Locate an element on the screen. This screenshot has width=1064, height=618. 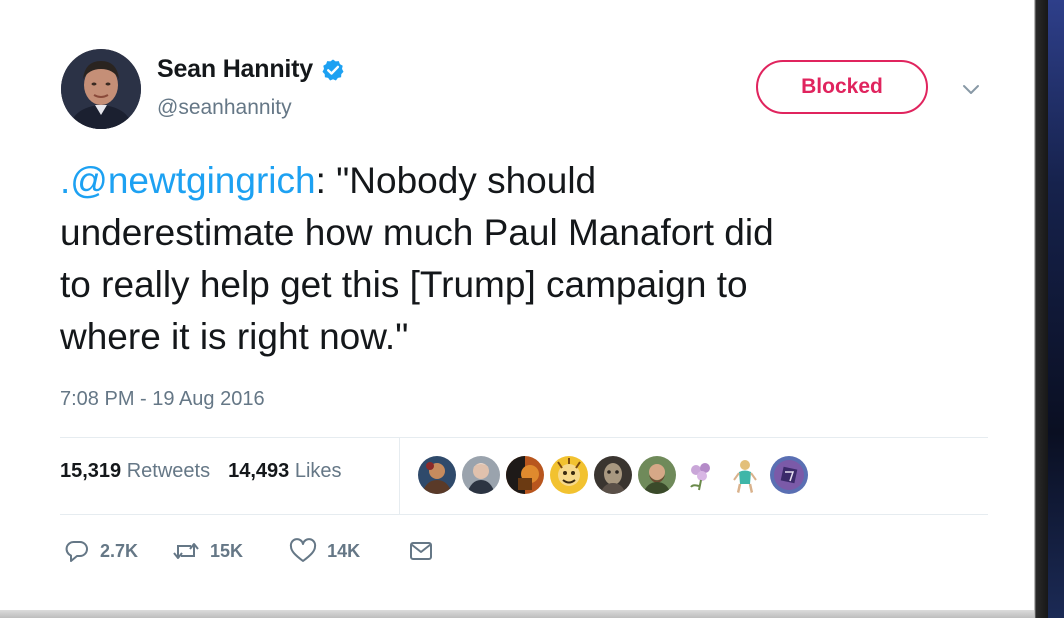
likes-label: Likes is located at coordinates (318, 471).